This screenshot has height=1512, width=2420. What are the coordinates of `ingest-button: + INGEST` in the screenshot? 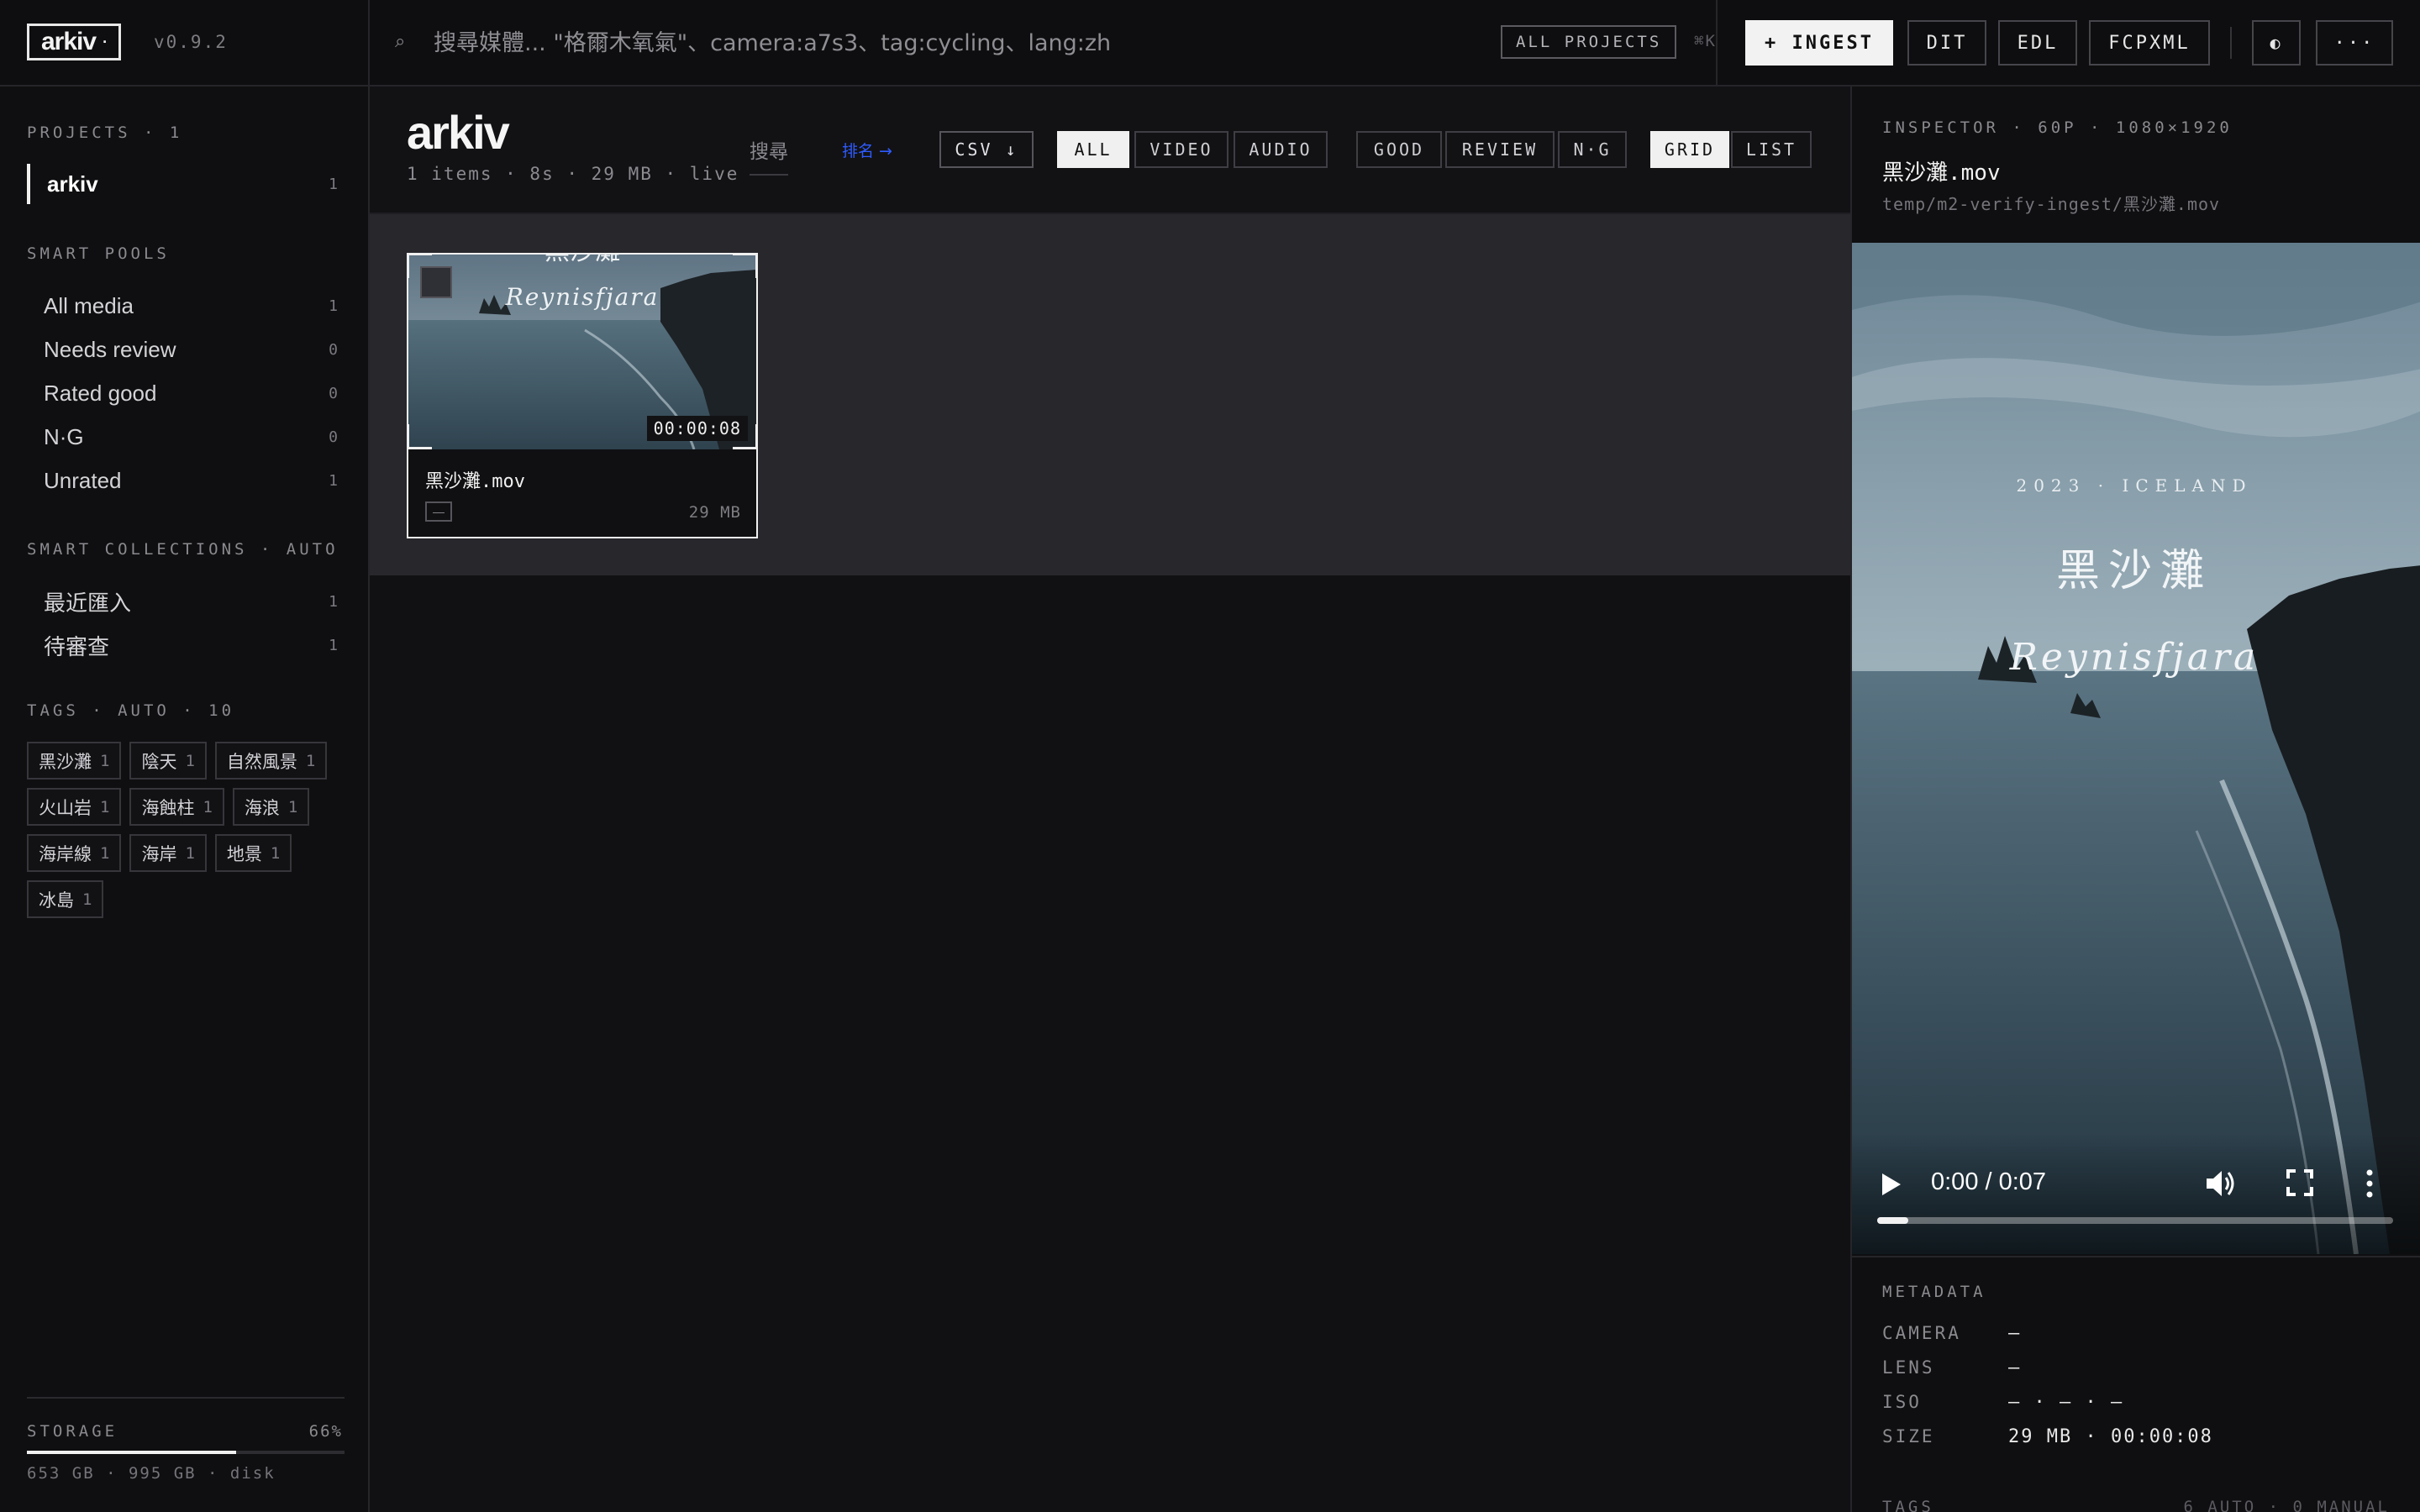 It's located at (1819, 43).